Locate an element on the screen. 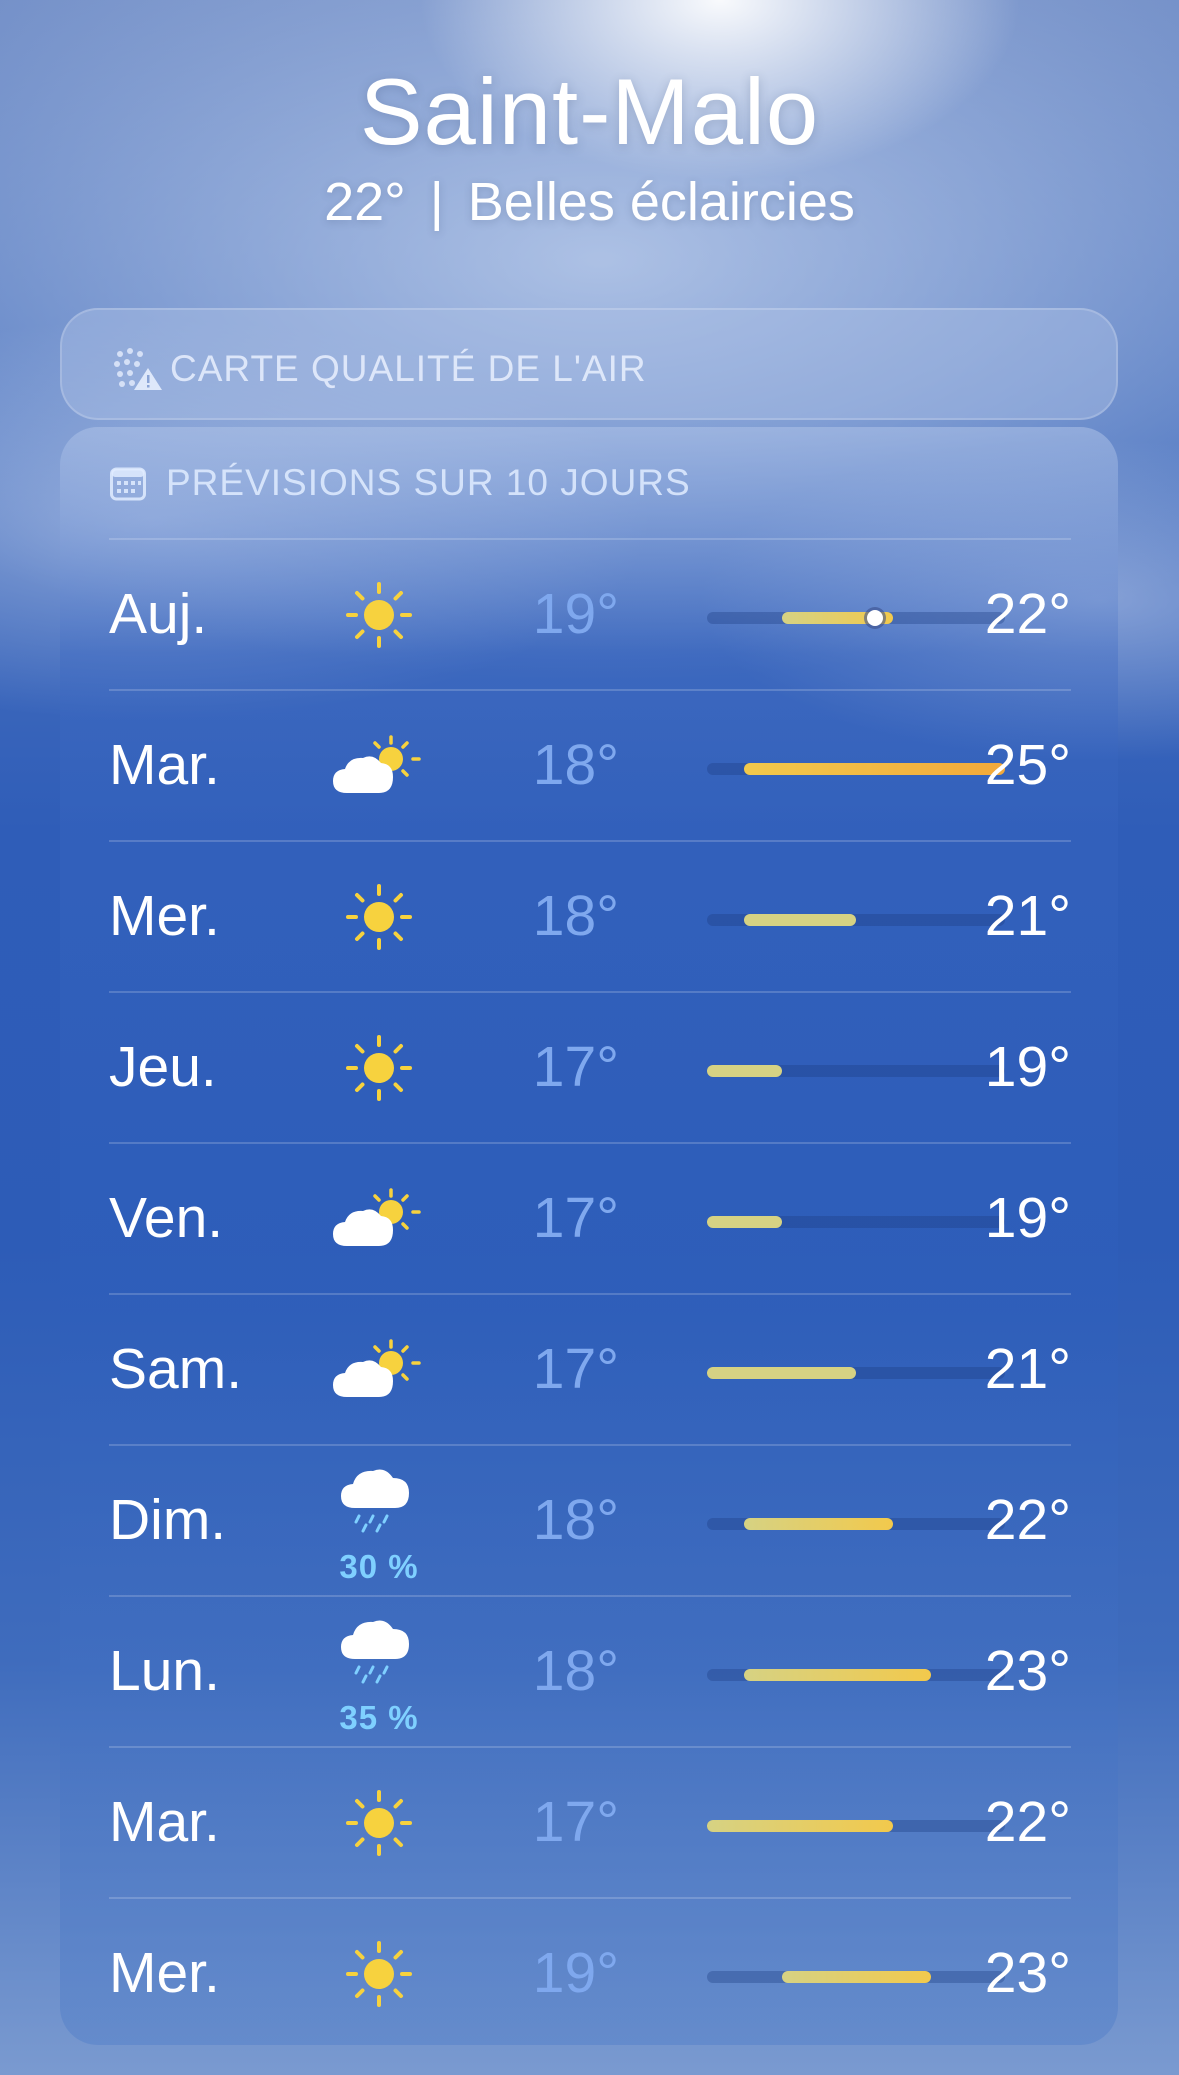  forecast-row: Dim. 30 % 18° 22° is located at coordinates (590, 1519).